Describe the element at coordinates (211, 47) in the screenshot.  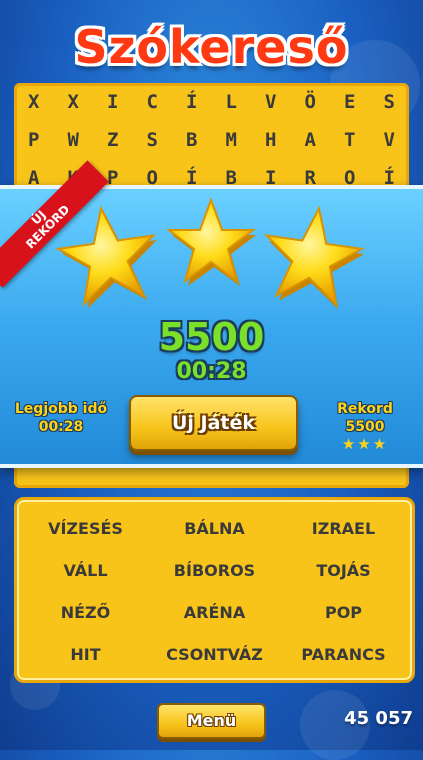
I see `game-title: Szókereső` at that location.